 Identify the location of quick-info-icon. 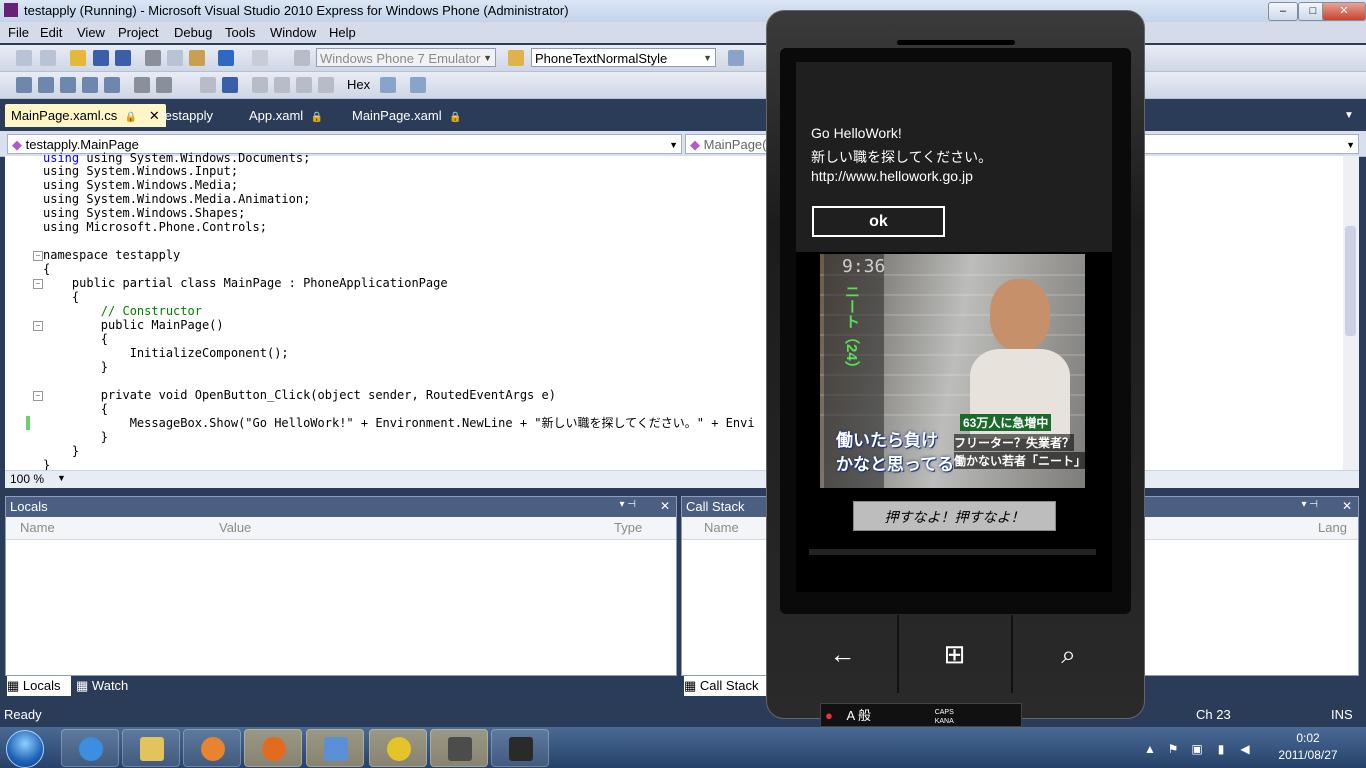
(90, 85).